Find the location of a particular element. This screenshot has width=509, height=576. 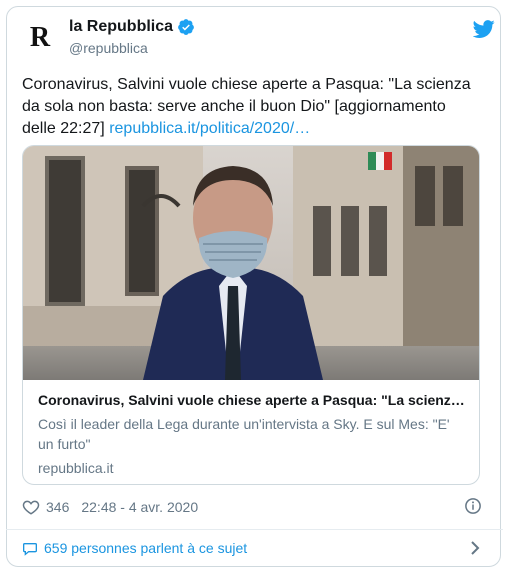

twitter-bird-icon is located at coordinates (484, 29).